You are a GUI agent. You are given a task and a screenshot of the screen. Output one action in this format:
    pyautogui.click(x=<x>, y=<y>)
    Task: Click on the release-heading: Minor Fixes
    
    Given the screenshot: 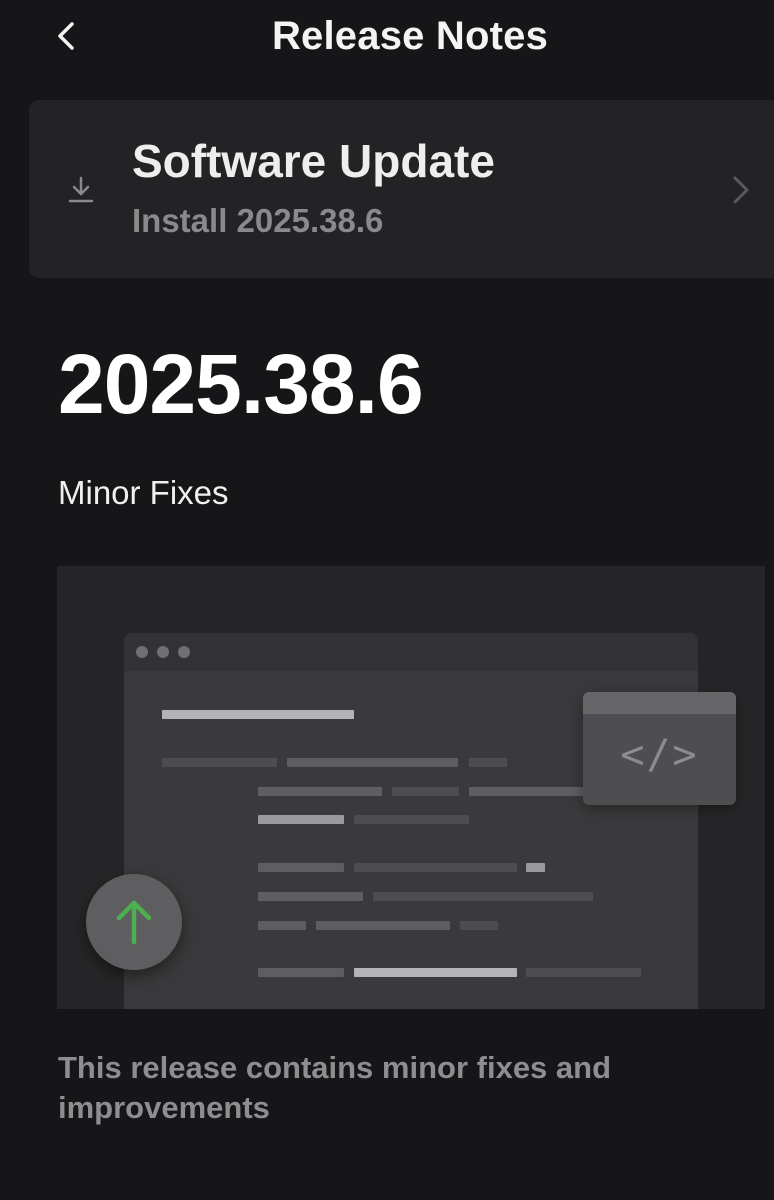 What is the action you would take?
    pyautogui.click(x=143, y=492)
    